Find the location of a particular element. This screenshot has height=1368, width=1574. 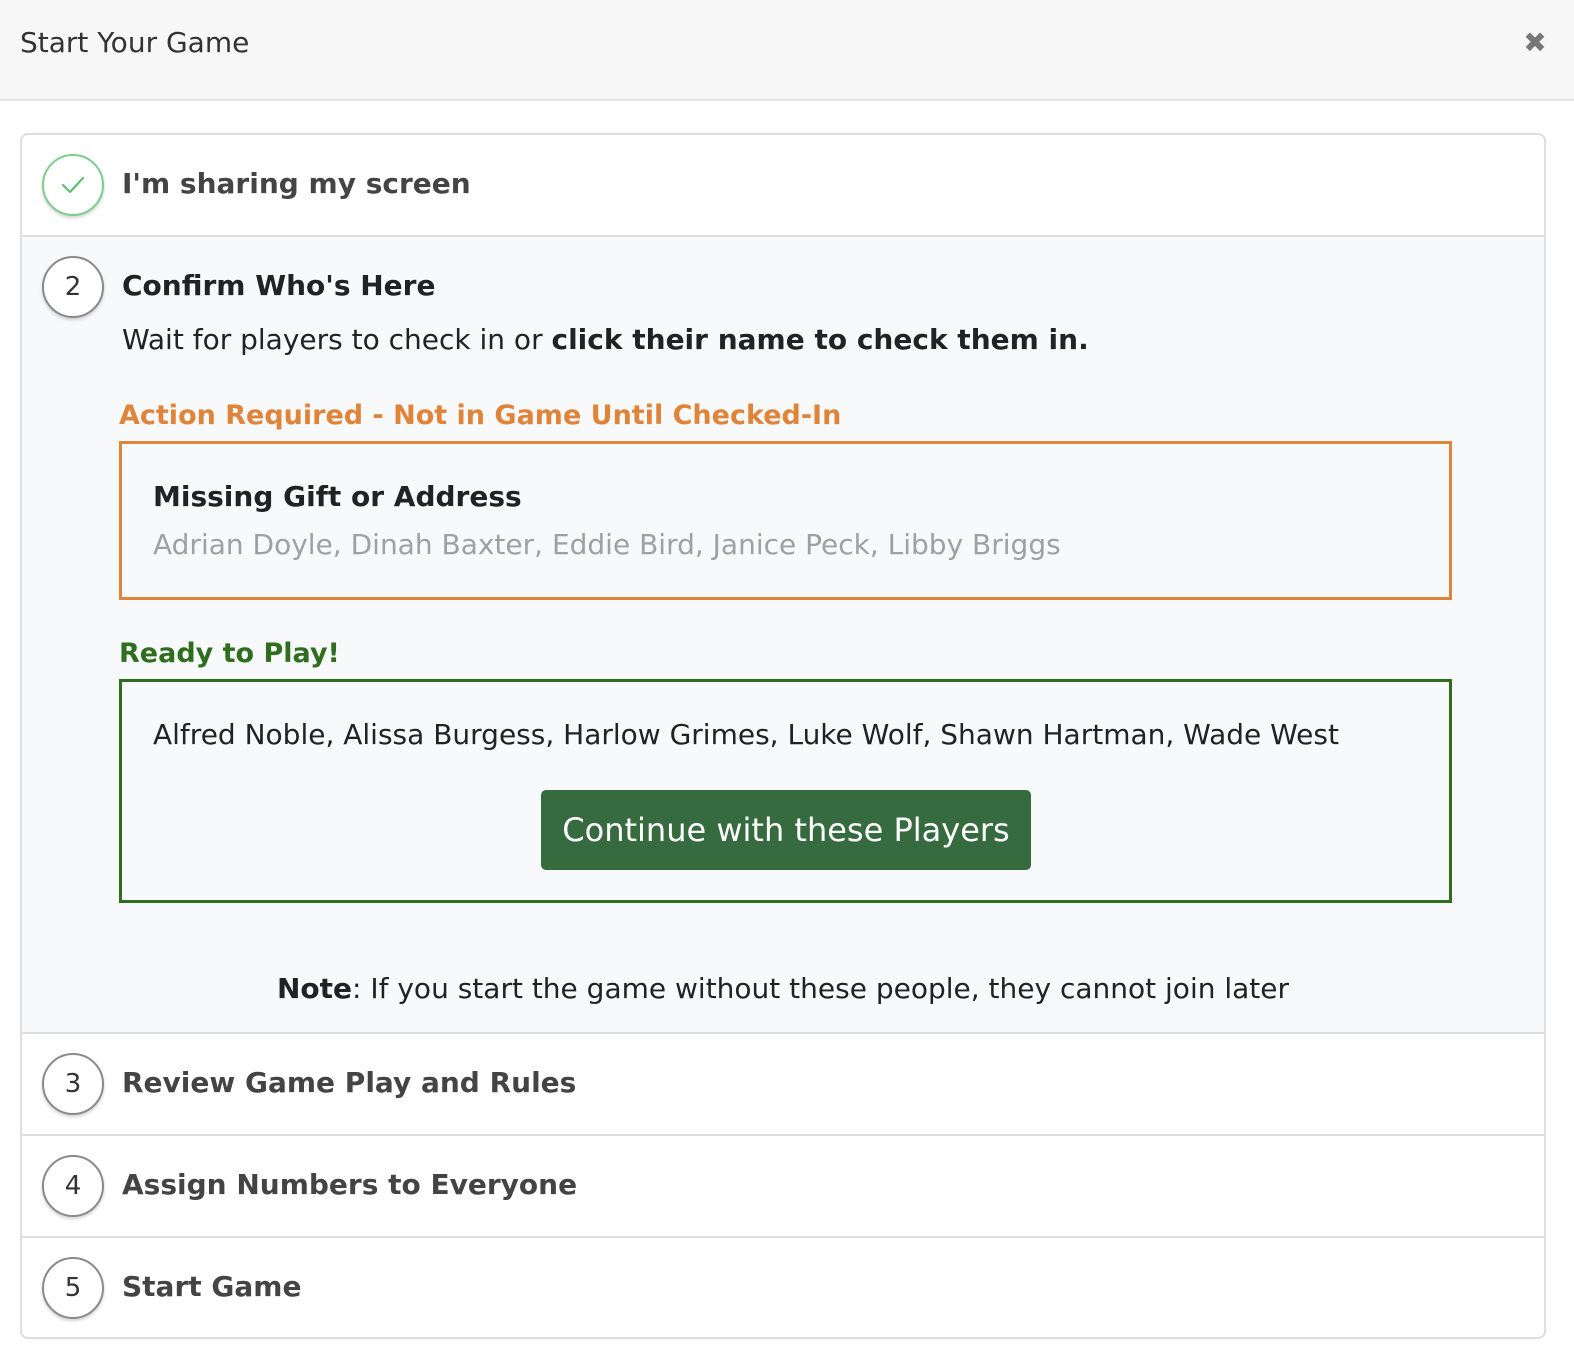

step-start-game: 5 Start Game is located at coordinates (783, 1287).